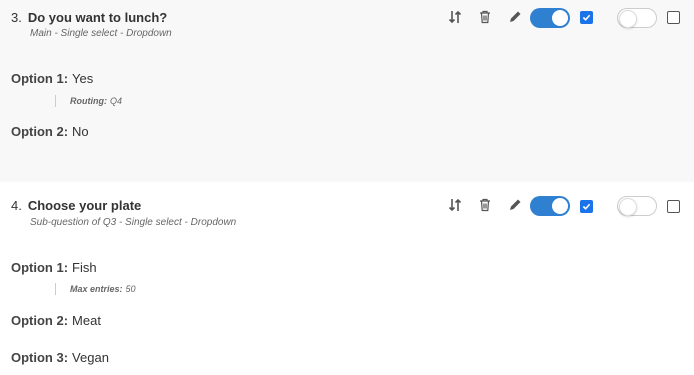 Image resolution: width=694 pixels, height=375 pixels. Describe the element at coordinates (16, 17) in the screenshot. I see `question-number: 3.` at that location.